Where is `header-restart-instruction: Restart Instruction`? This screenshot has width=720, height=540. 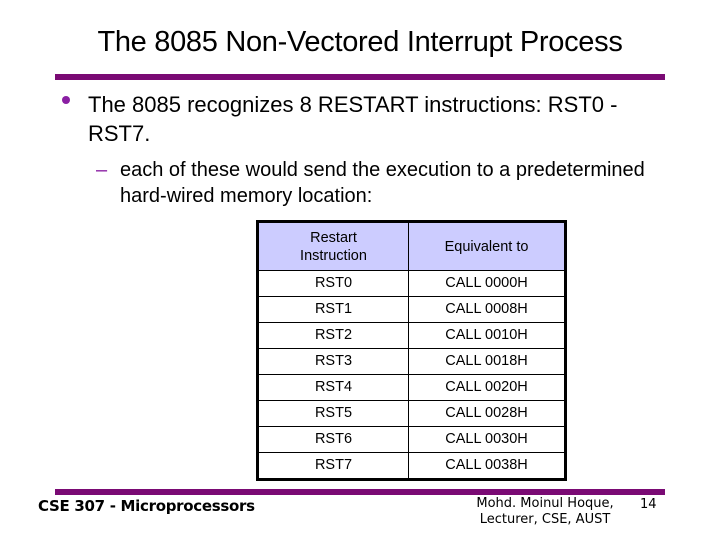
header-restart-instruction: Restart Instruction is located at coordinates (333, 246).